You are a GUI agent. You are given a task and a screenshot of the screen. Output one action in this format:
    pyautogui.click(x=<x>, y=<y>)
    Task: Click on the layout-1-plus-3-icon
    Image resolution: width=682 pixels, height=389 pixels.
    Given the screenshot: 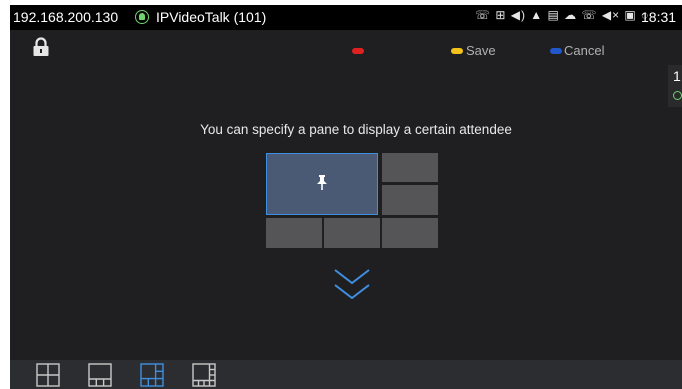 What is the action you would take?
    pyautogui.click(x=100, y=375)
    